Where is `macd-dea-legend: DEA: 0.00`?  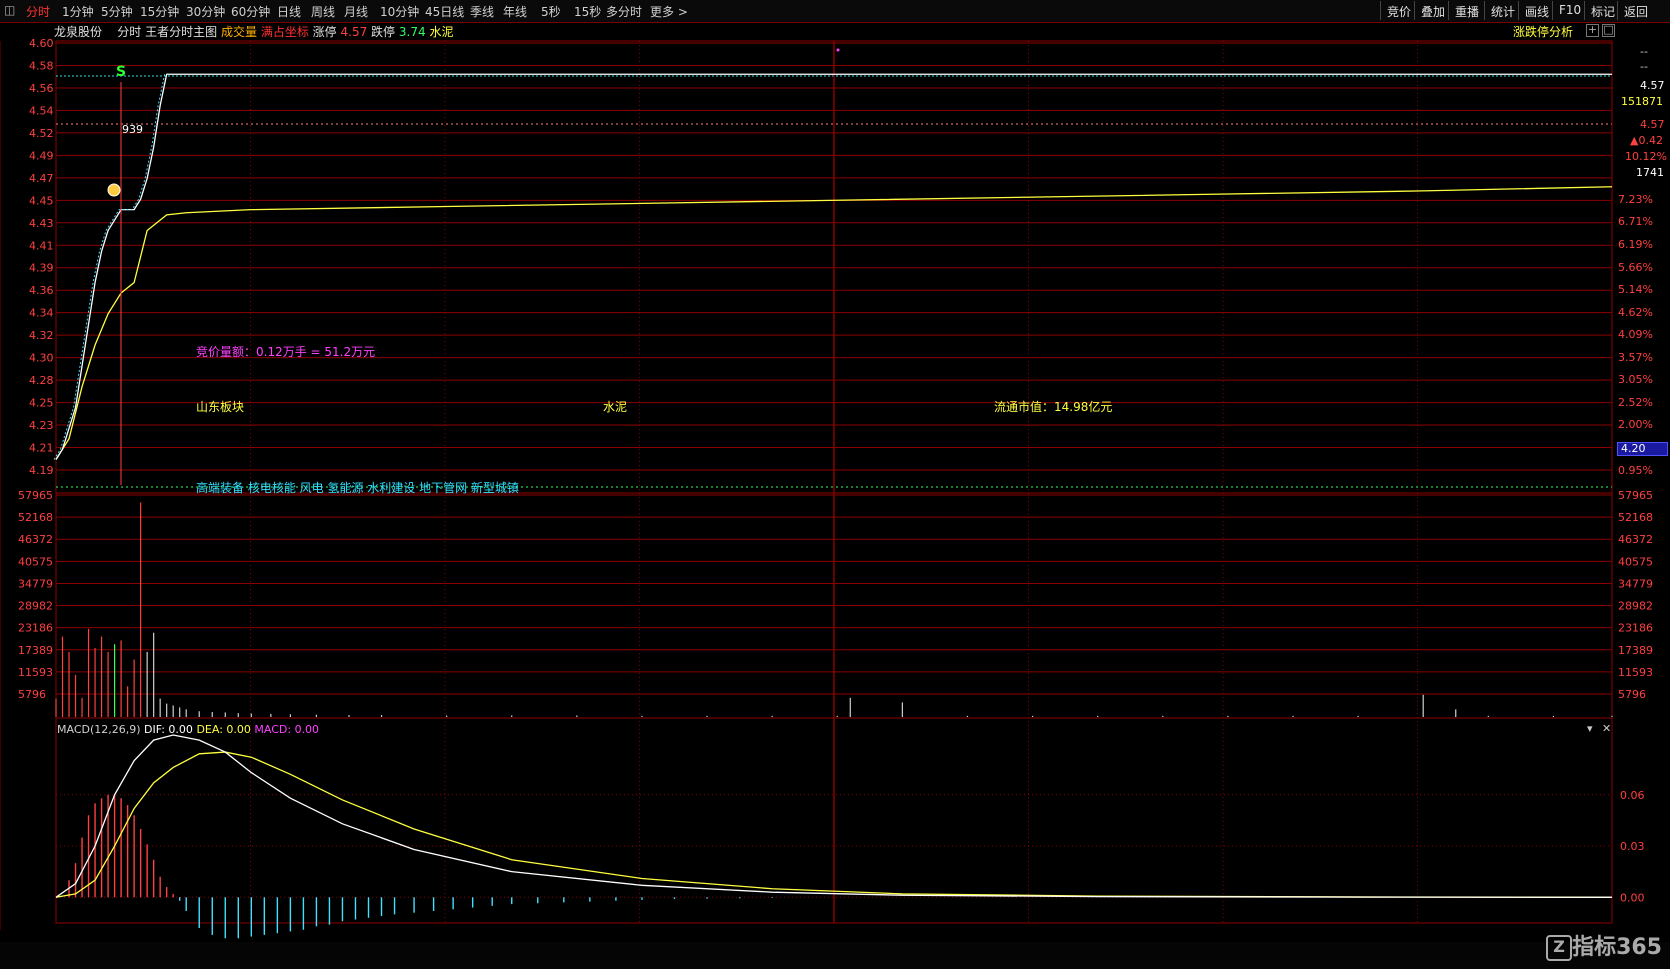
macd-dea-legend: DEA: 0.00 is located at coordinates (223, 729).